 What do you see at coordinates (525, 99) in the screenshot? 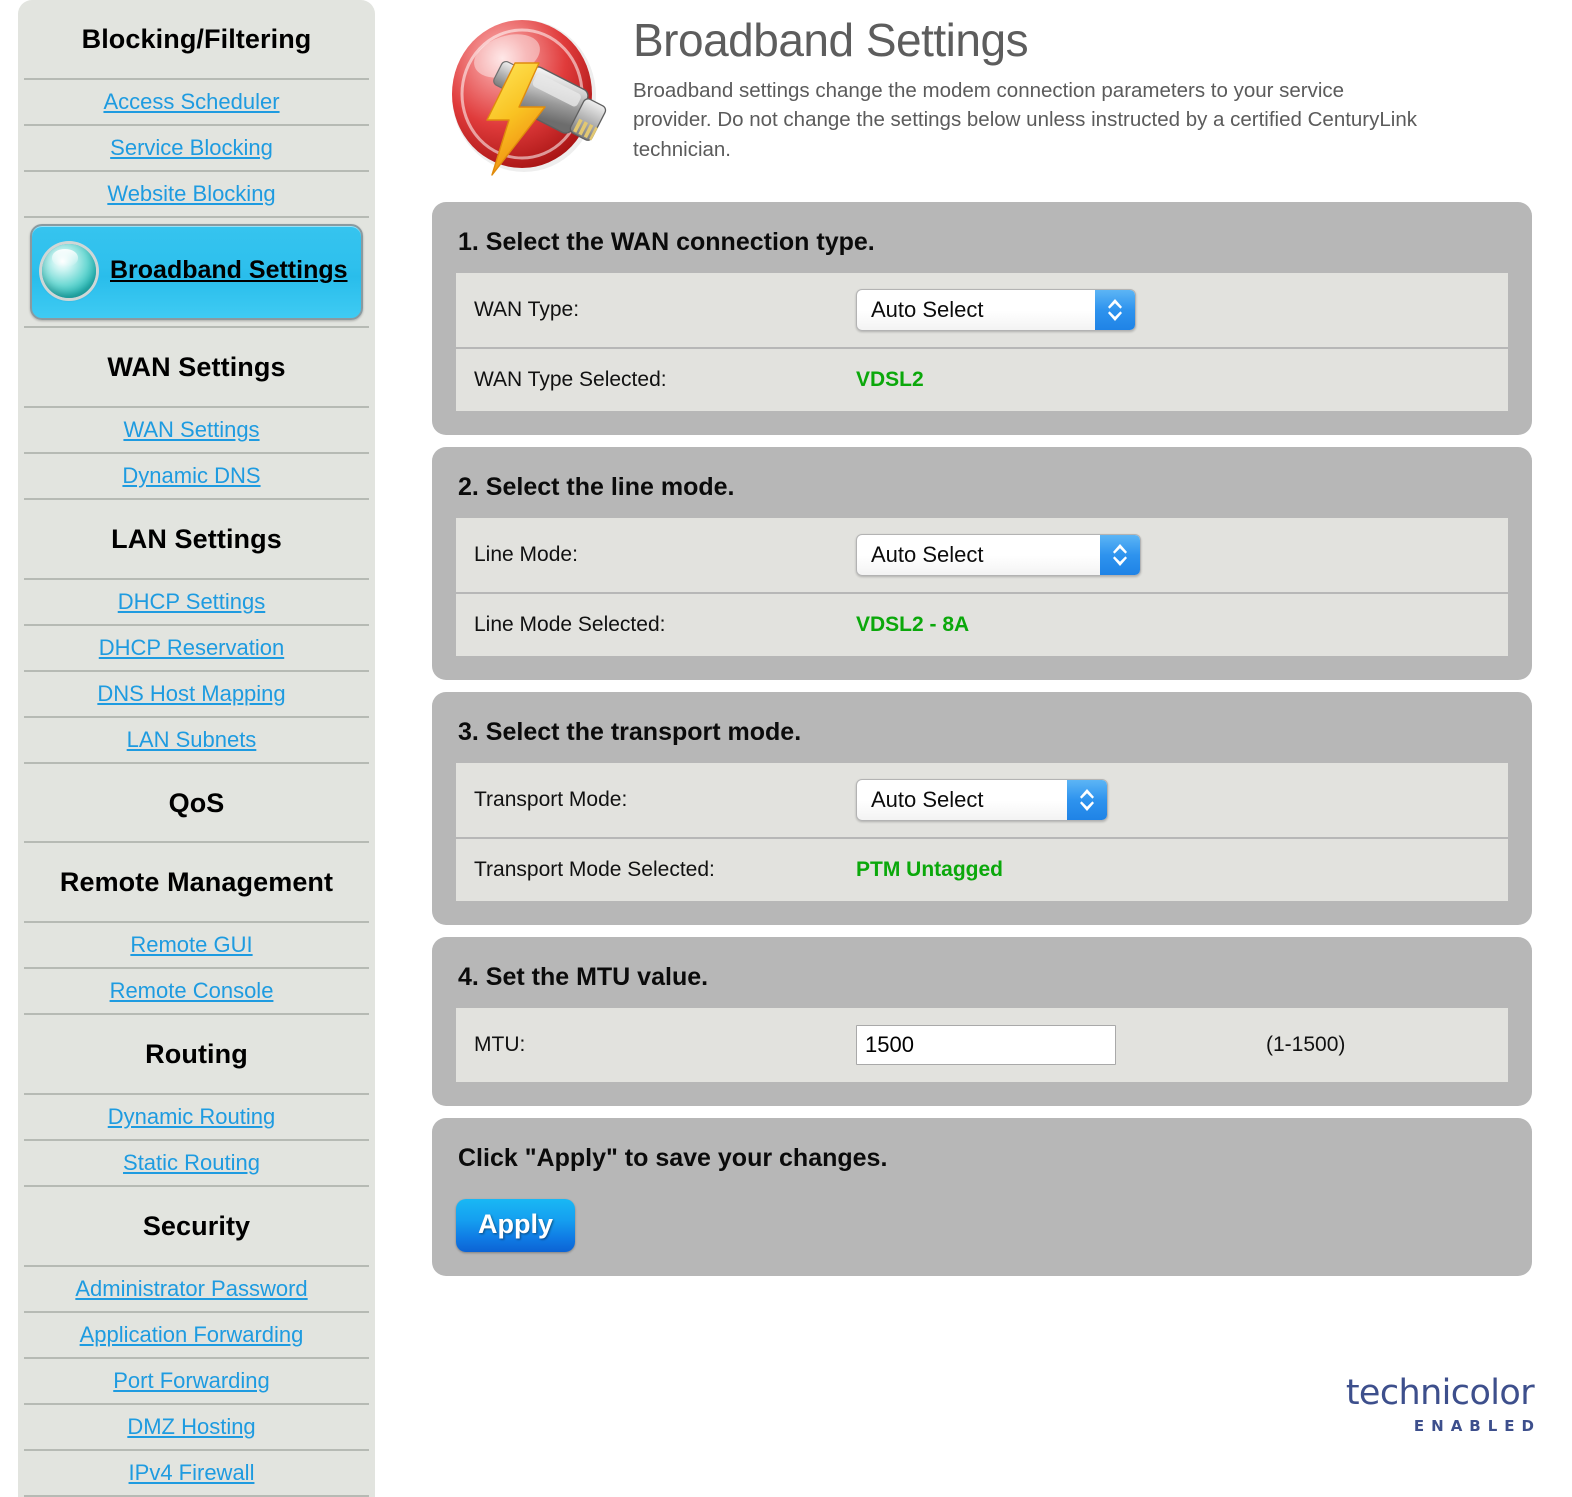
I see `broadband-plug-icon` at bounding box center [525, 99].